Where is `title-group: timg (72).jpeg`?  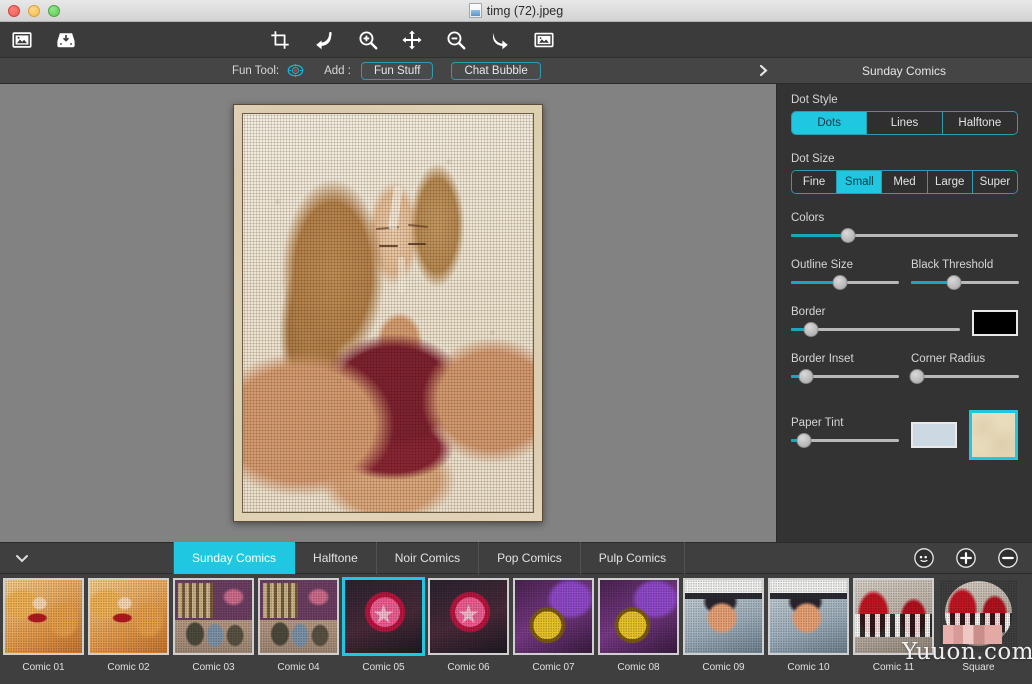
title-group: timg (72).jpeg is located at coordinates (516, 10).